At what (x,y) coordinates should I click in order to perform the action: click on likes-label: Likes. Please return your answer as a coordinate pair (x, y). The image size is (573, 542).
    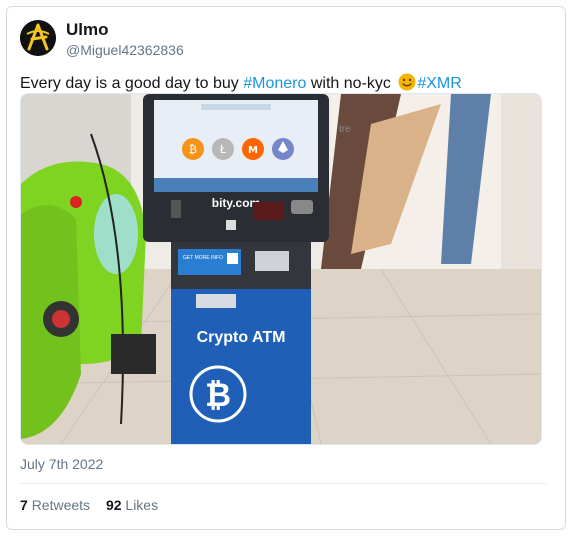
    Looking at the image, I should click on (142, 505).